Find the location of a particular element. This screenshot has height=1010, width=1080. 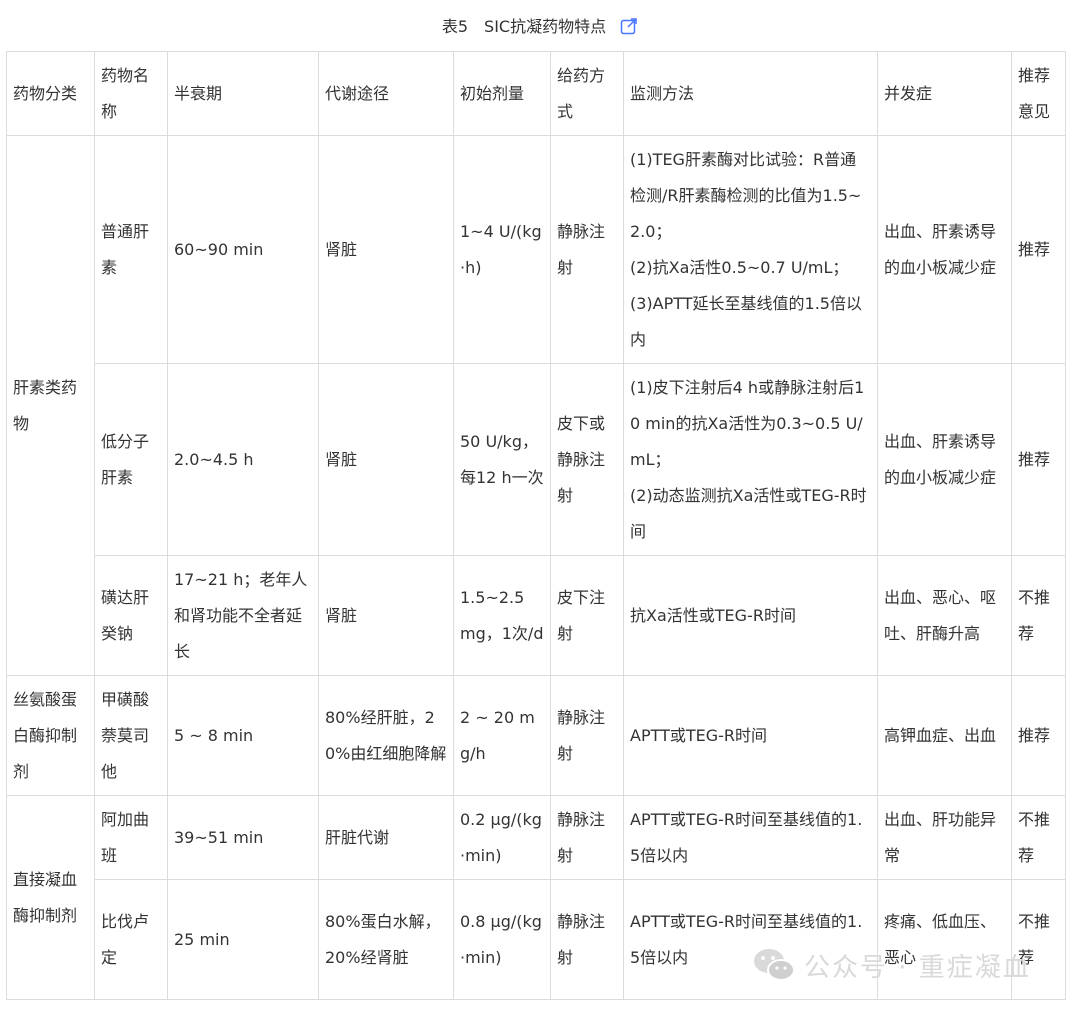

table-cell: 0.8 μg/(kg·min) is located at coordinates (502, 939).